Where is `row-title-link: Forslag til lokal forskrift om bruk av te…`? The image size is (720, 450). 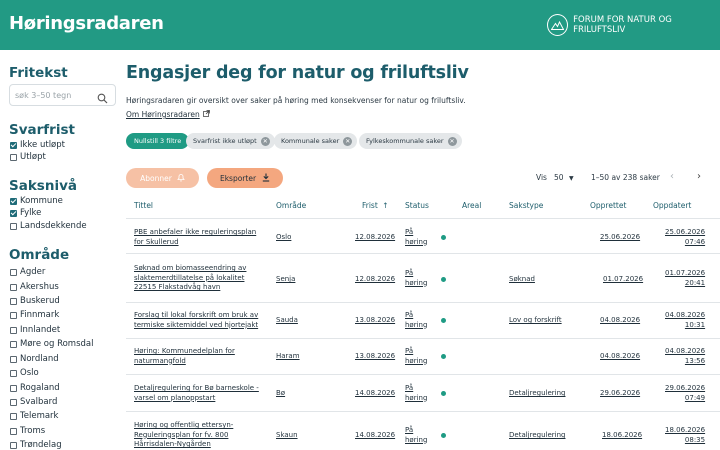
row-title-link: Forslag til lokal forskrift om bruk av te… is located at coordinates (196, 320).